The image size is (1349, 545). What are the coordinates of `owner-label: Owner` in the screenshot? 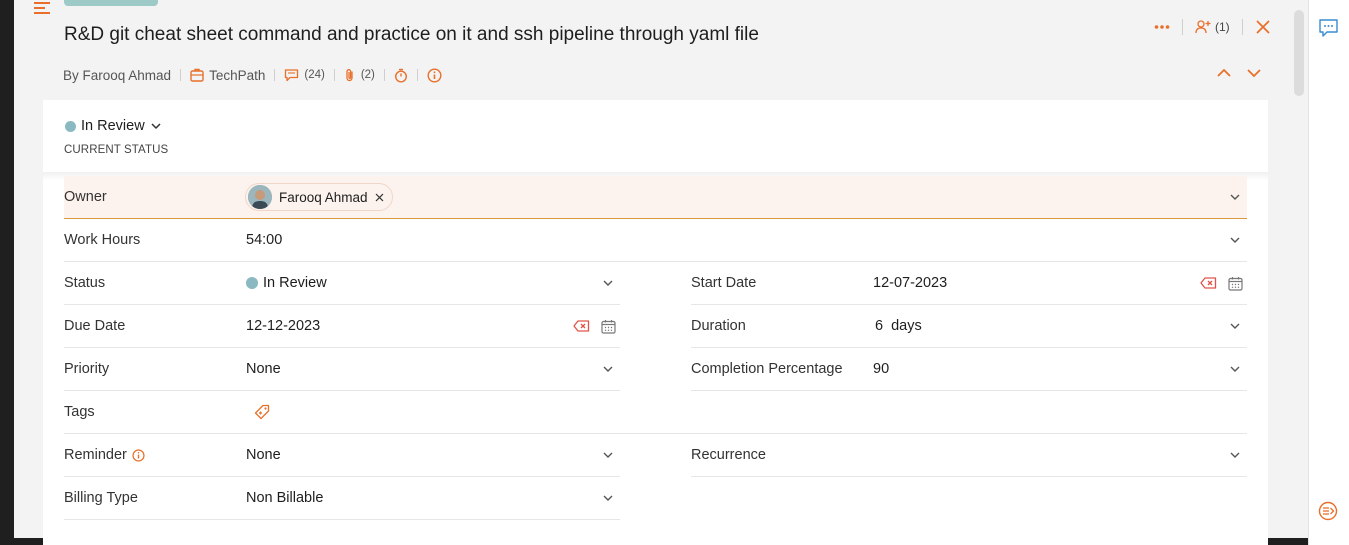 It's located at (85, 197).